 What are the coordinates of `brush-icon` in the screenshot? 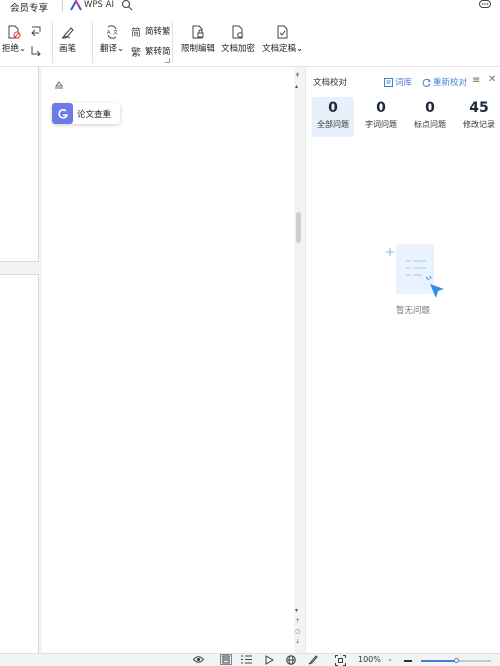 It's located at (313, 660).